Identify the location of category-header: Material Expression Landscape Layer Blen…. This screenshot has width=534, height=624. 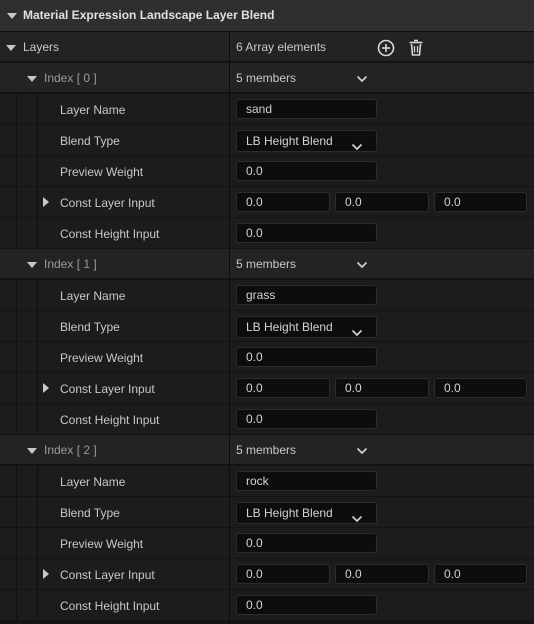
(267, 16).